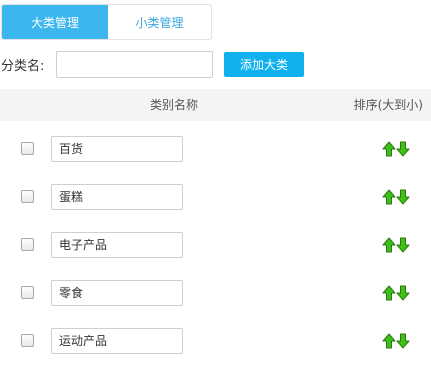 The height and width of the screenshot is (365, 431). What do you see at coordinates (215, 105) in the screenshot?
I see `table-header: 类别名称 排序(大到小)` at bounding box center [215, 105].